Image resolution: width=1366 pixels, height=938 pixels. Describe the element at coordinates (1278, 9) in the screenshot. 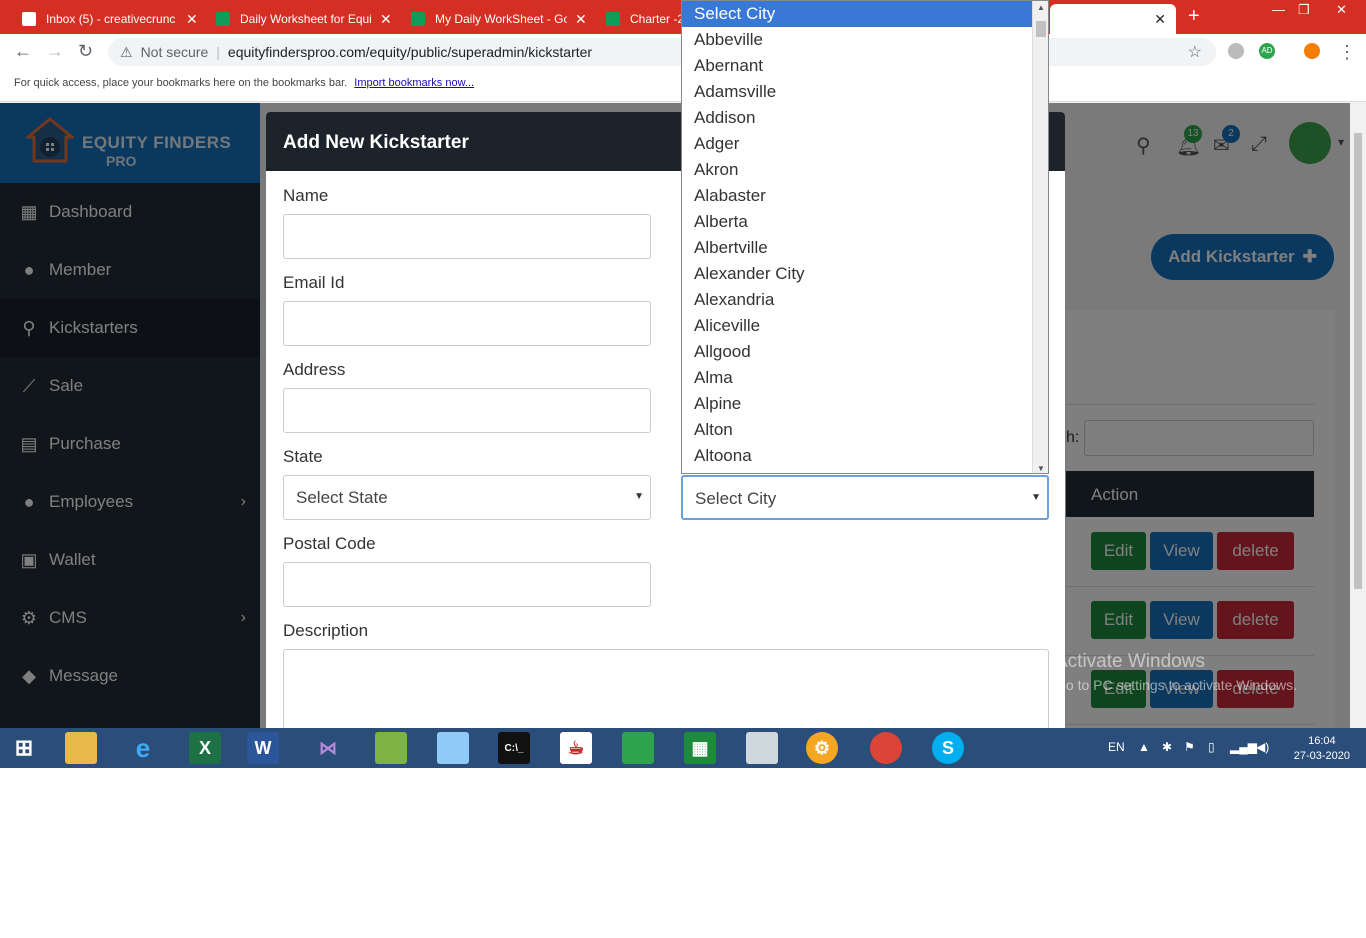

I see `minimize-icon: —` at that location.